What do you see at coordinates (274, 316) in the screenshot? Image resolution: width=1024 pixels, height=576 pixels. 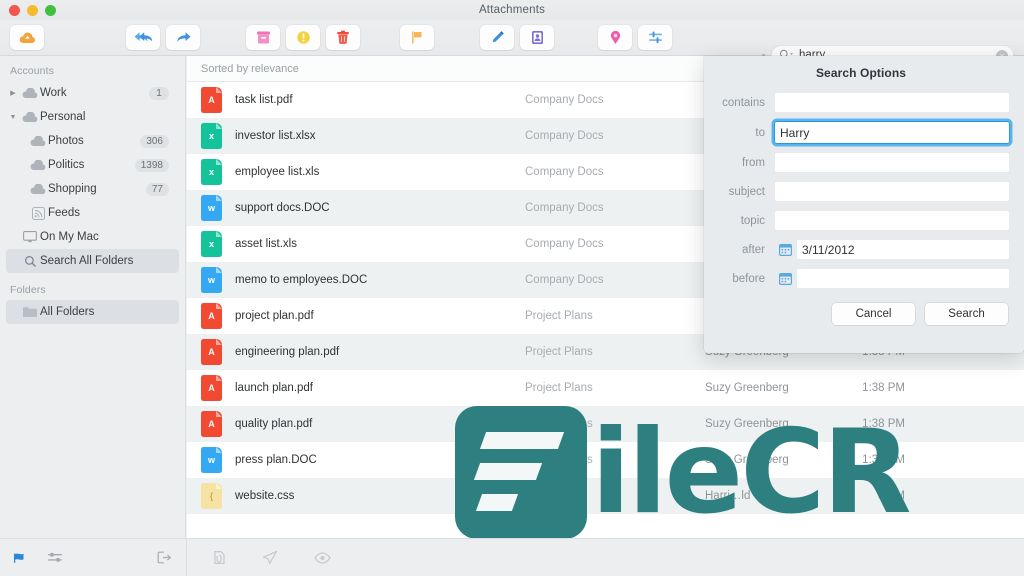 I see `file-name: project plan.pdf` at bounding box center [274, 316].